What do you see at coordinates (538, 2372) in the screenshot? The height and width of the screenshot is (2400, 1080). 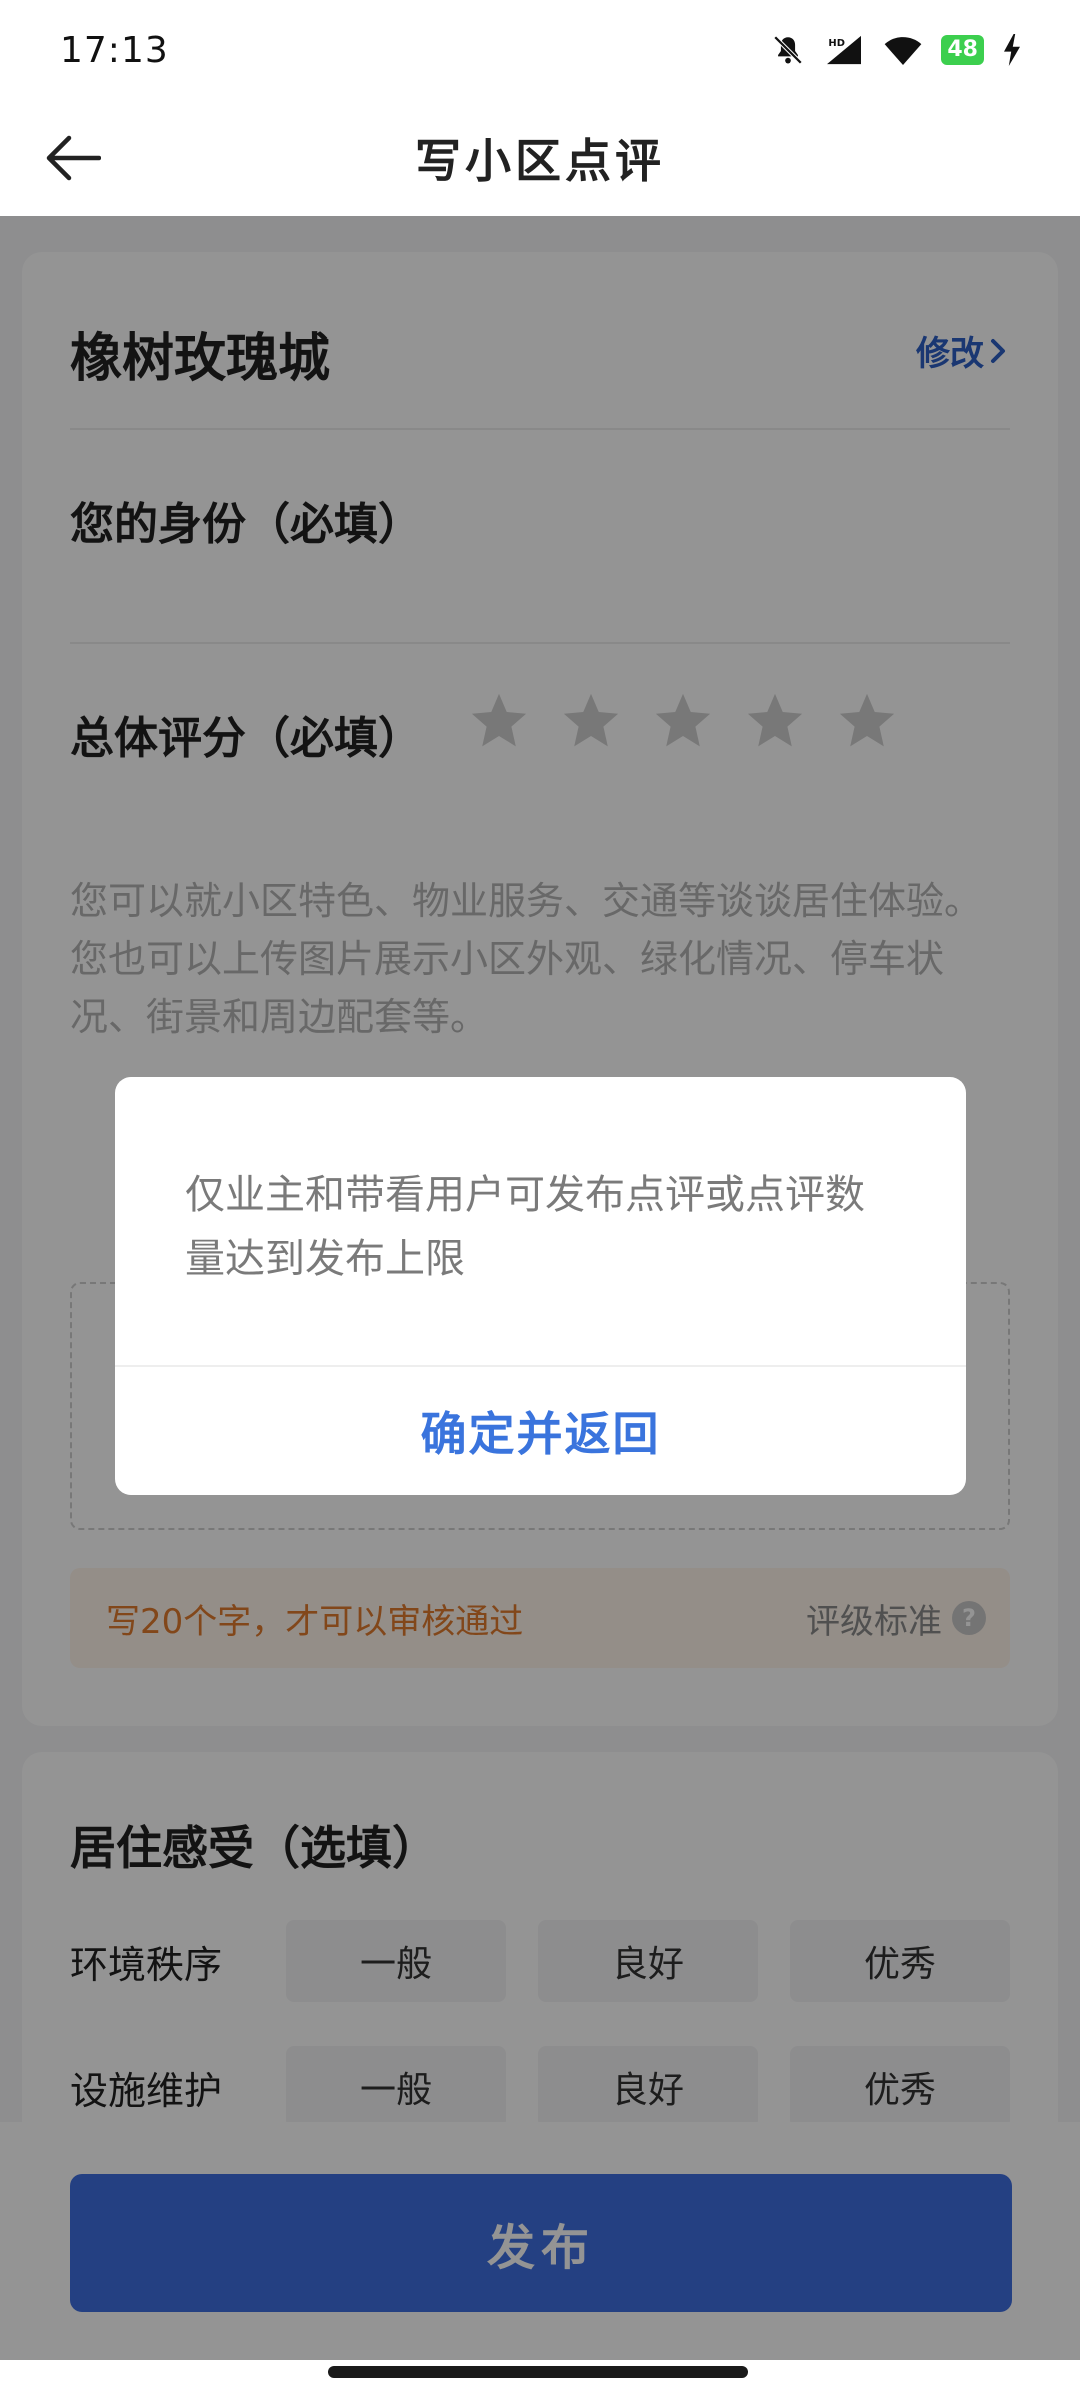 I see `home-indicator` at bounding box center [538, 2372].